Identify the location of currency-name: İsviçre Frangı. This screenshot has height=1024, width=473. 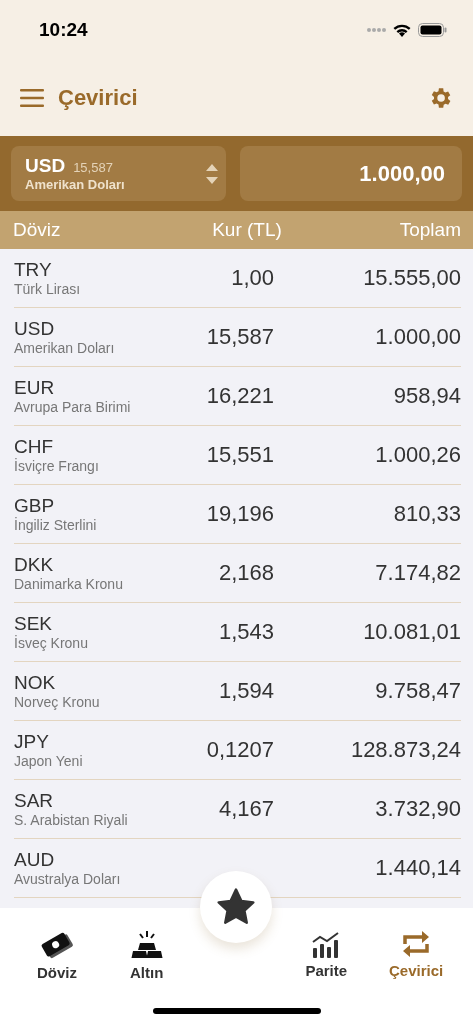
(57, 466).